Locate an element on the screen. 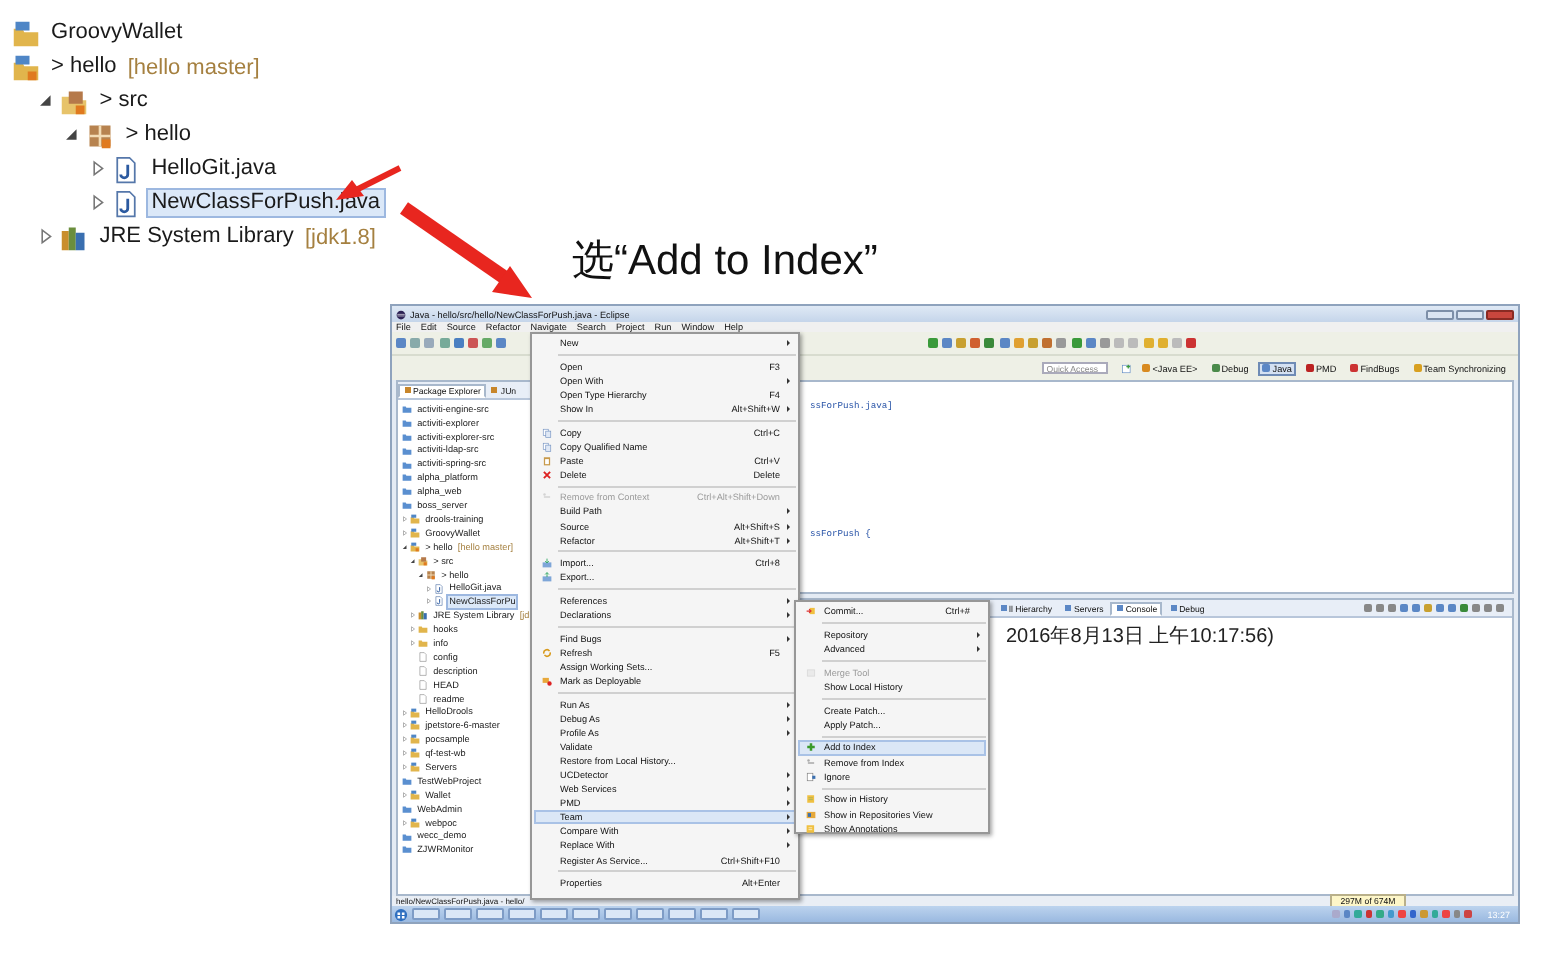 This screenshot has width=1544, height=966. tree-item: HelloGit.java is located at coordinates (213, 169).